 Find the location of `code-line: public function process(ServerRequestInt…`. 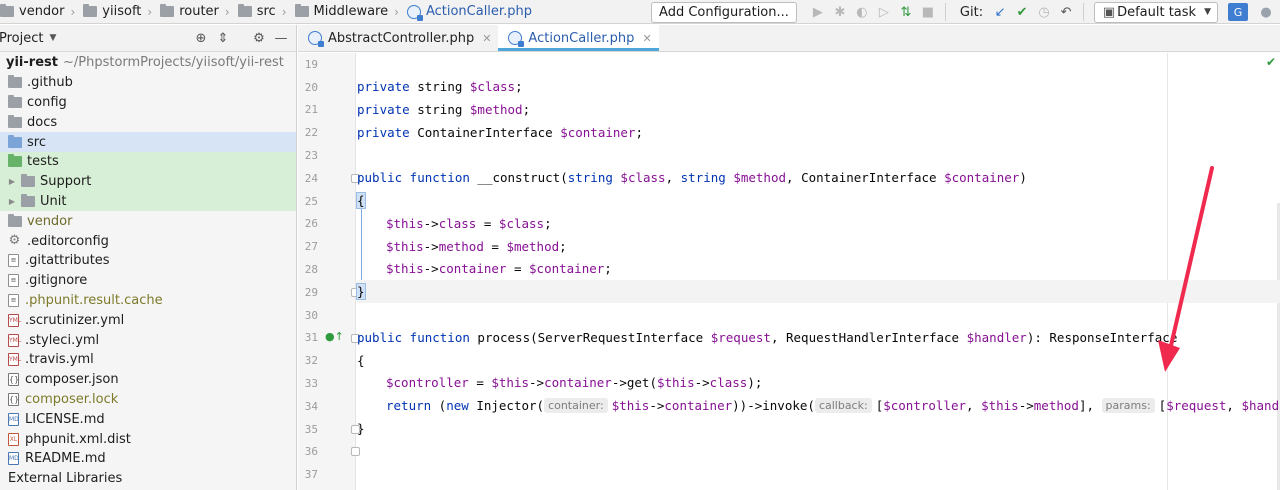

code-line: public function process(ServerRequestInt… is located at coordinates (818, 337).